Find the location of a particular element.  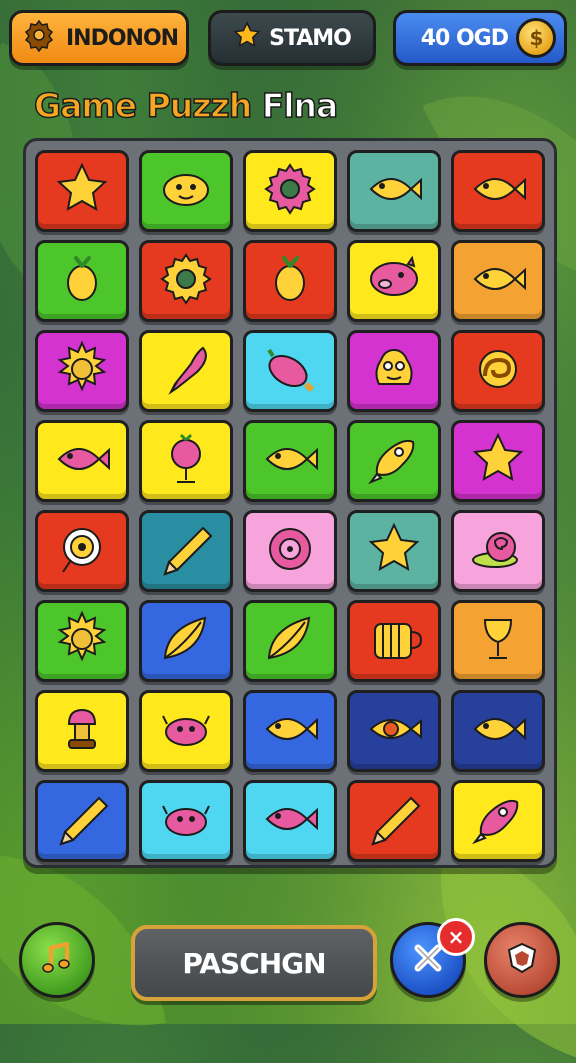

feather-pen-icon is located at coordinates (186, 371).